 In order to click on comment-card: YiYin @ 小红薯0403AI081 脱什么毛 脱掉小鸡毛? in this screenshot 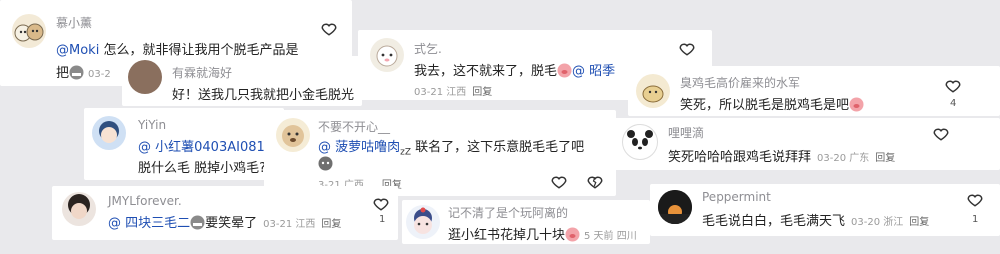, I will do `click(184, 144)`.